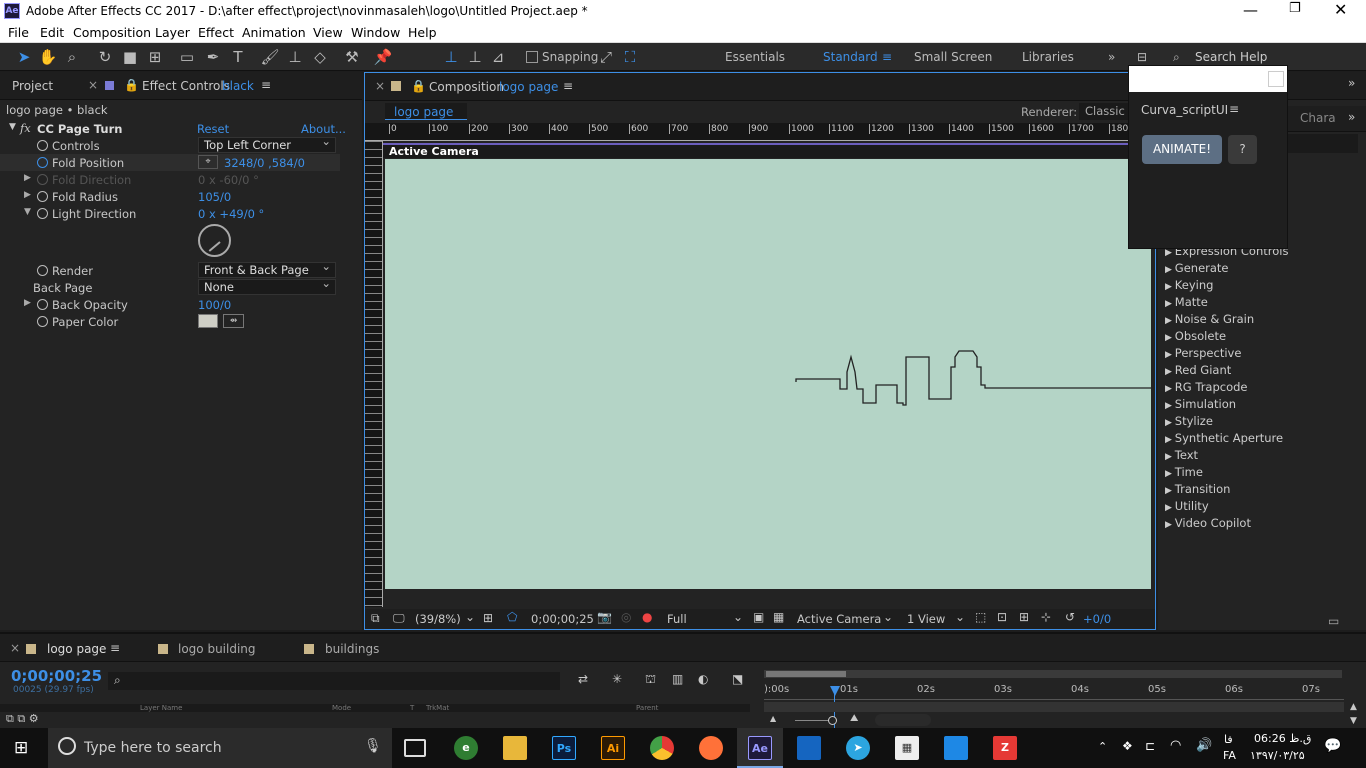  I want to click on pan-behind-tool-icon: ⊞, so click(155, 57).